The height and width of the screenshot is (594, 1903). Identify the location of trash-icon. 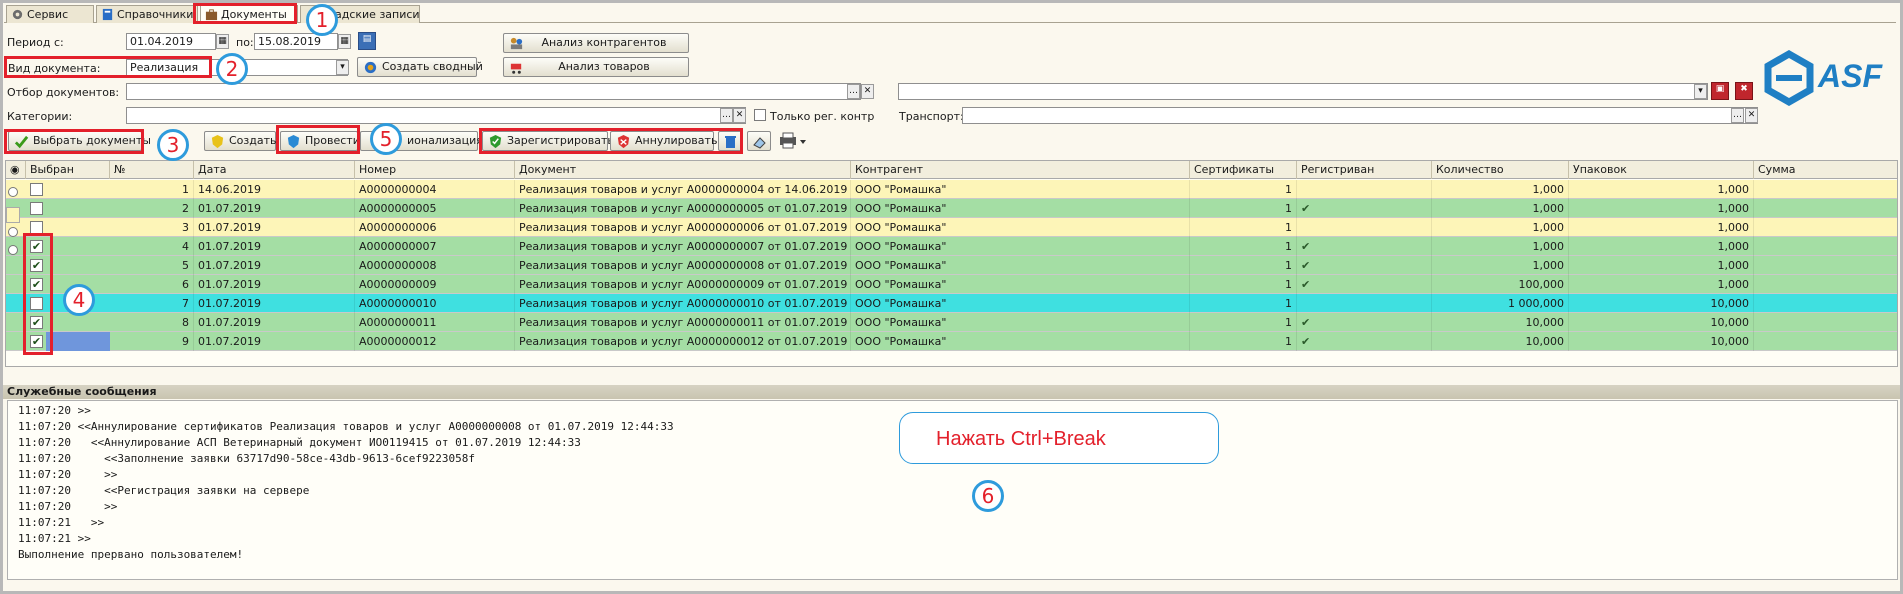
(730, 142).